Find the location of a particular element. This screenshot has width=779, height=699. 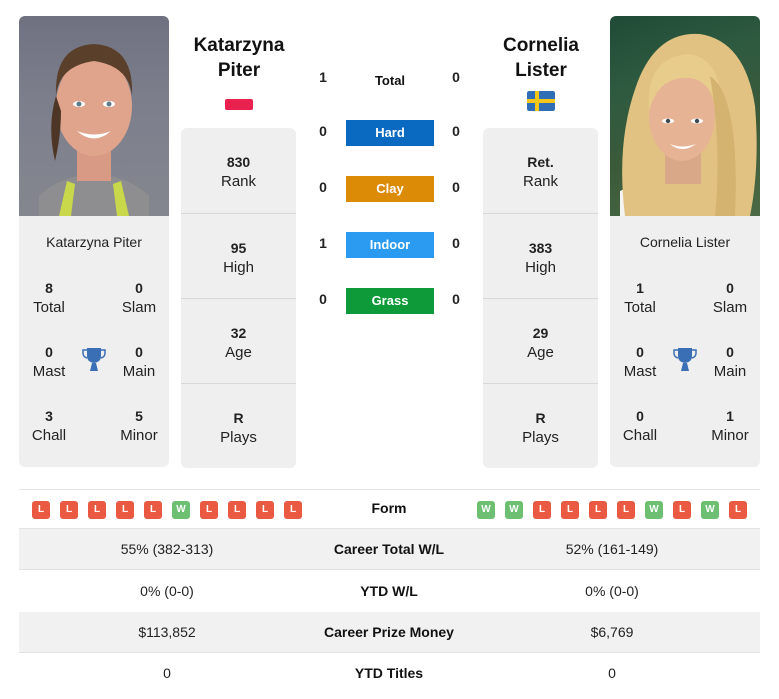

surface-indoor-badge: Indoor is located at coordinates (390, 245).